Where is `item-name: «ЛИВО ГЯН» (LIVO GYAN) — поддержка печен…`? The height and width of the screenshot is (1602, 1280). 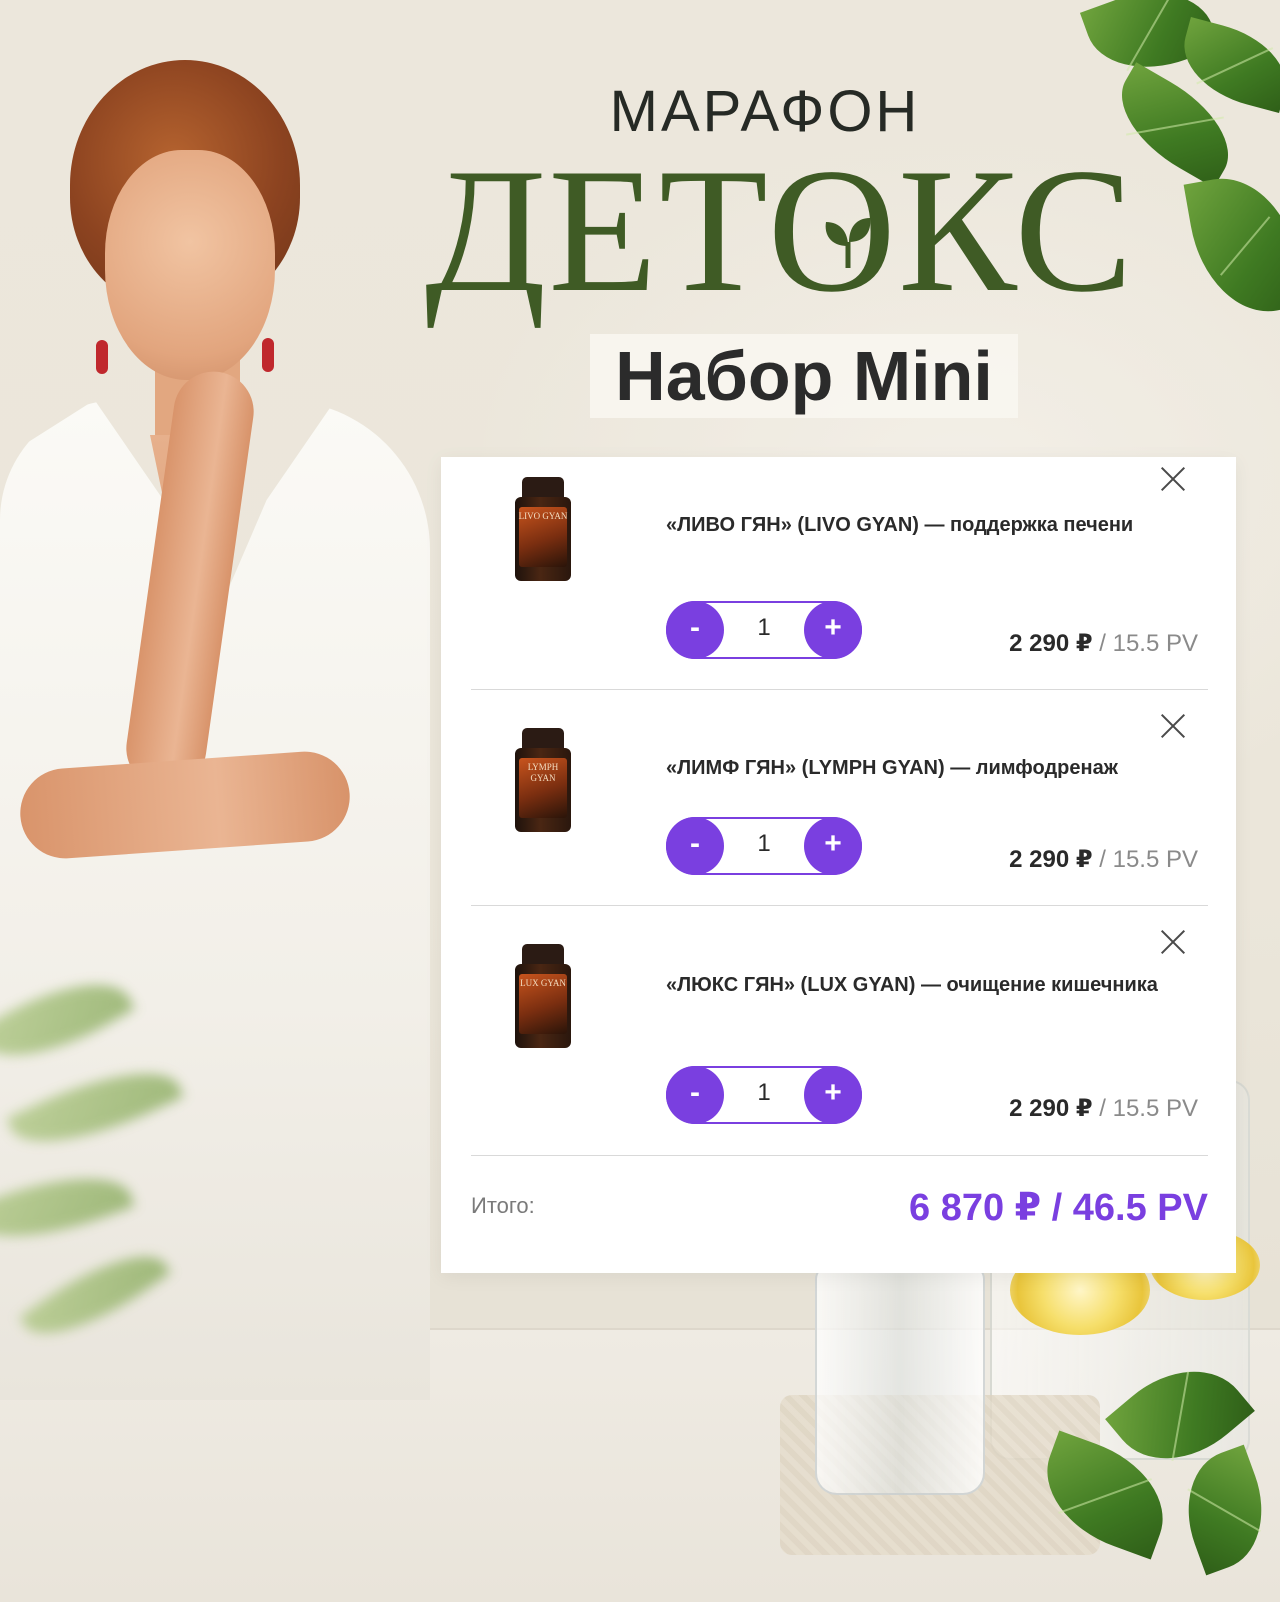 item-name: «ЛИВО ГЯН» (LIVO GYAN) — поддержка печен… is located at coordinates (900, 525).